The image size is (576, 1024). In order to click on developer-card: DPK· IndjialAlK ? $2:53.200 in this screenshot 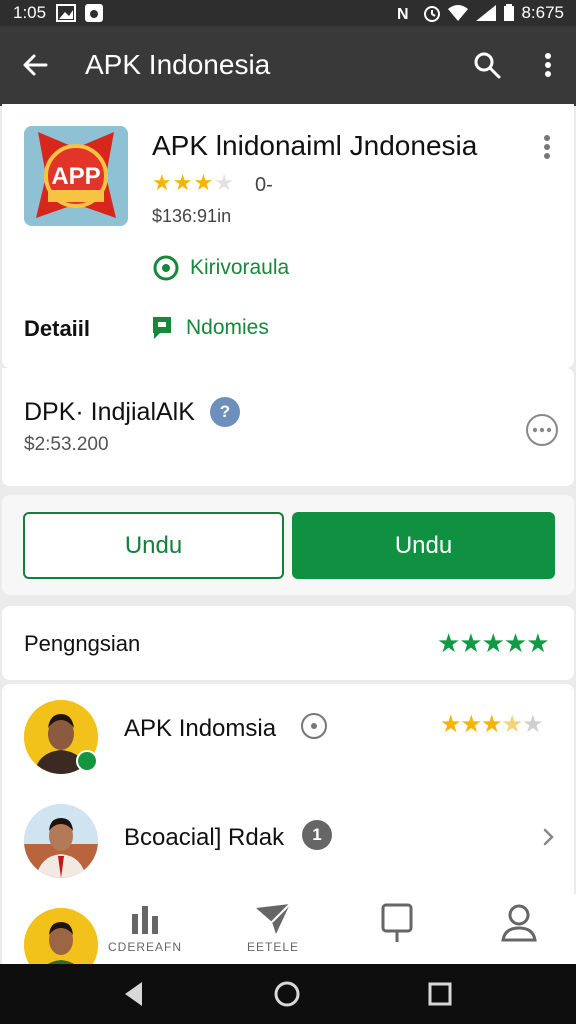, I will do `click(288, 427)`.